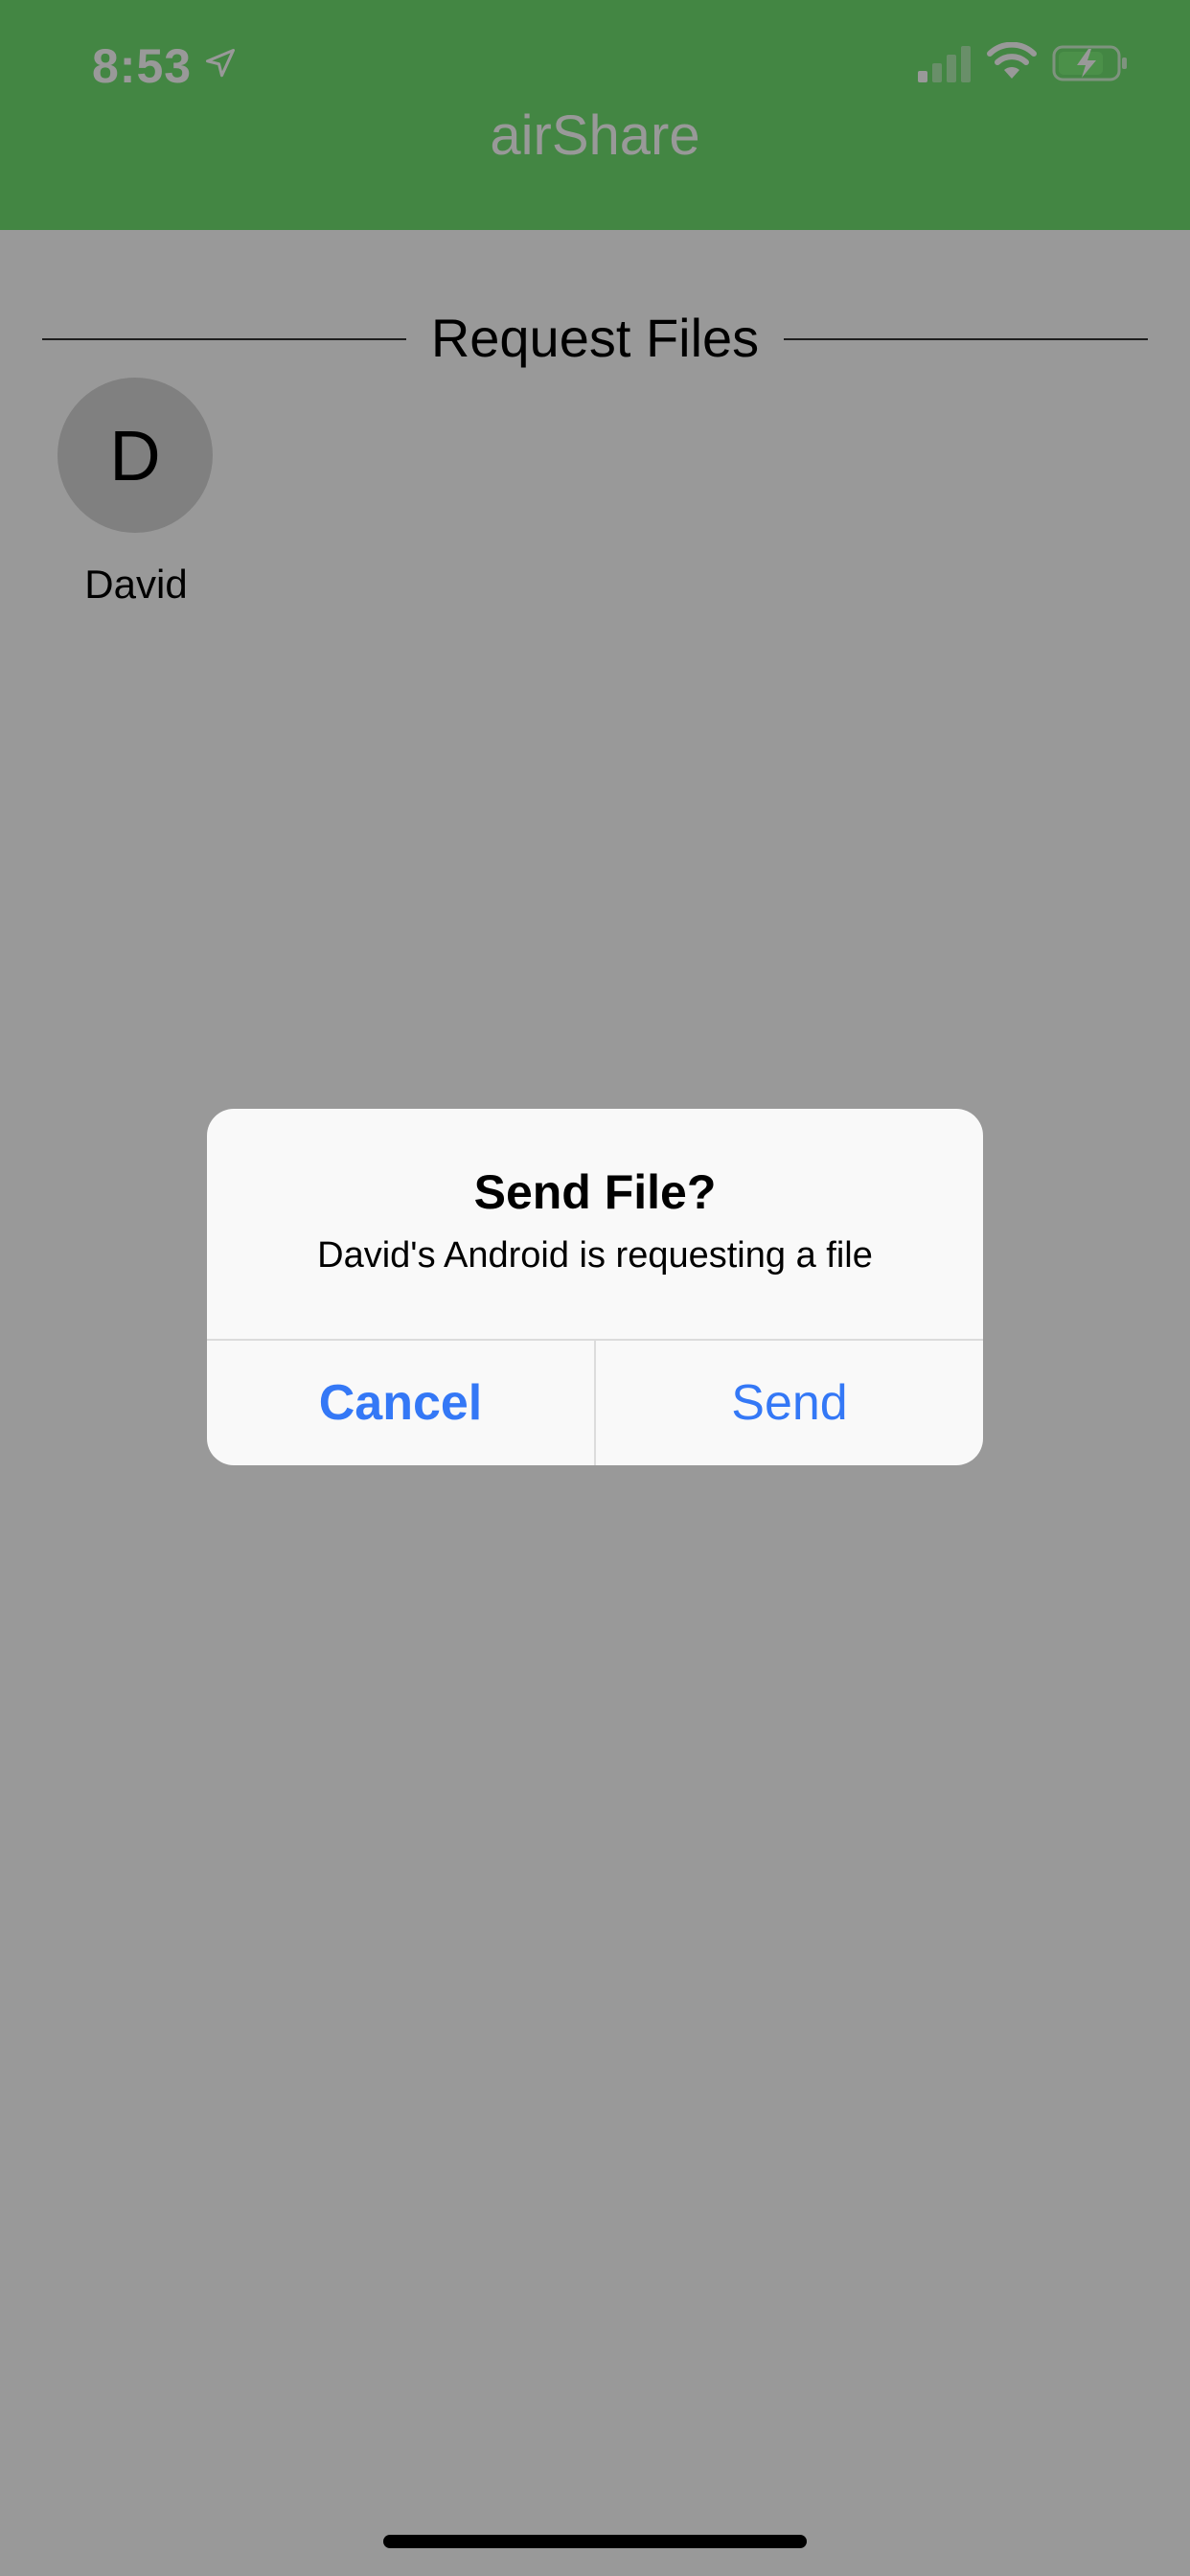  What do you see at coordinates (595, 1255) in the screenshot?
I see `alert-message: David's Android is requesting a file` at bounding box center [595, 1255].